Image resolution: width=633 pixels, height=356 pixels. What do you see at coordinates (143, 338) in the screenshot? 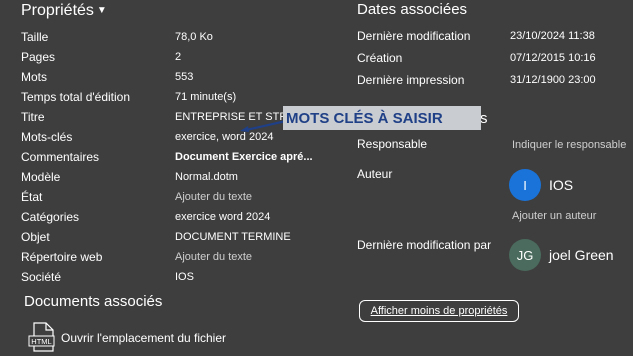
I see `open-file-location-link: Ouvrir l'emplacement du fichier` at bounding box center [143, 338].